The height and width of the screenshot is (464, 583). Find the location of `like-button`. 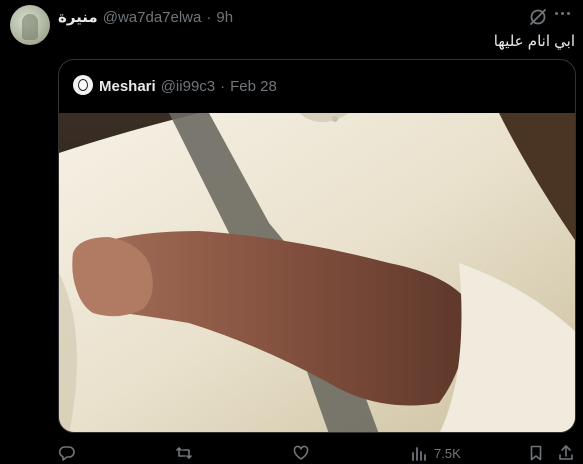

like-button is located at coordinates (301, 453).